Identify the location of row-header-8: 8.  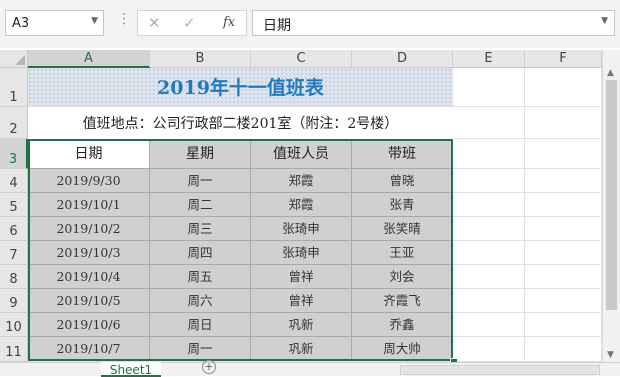
(14, 277).